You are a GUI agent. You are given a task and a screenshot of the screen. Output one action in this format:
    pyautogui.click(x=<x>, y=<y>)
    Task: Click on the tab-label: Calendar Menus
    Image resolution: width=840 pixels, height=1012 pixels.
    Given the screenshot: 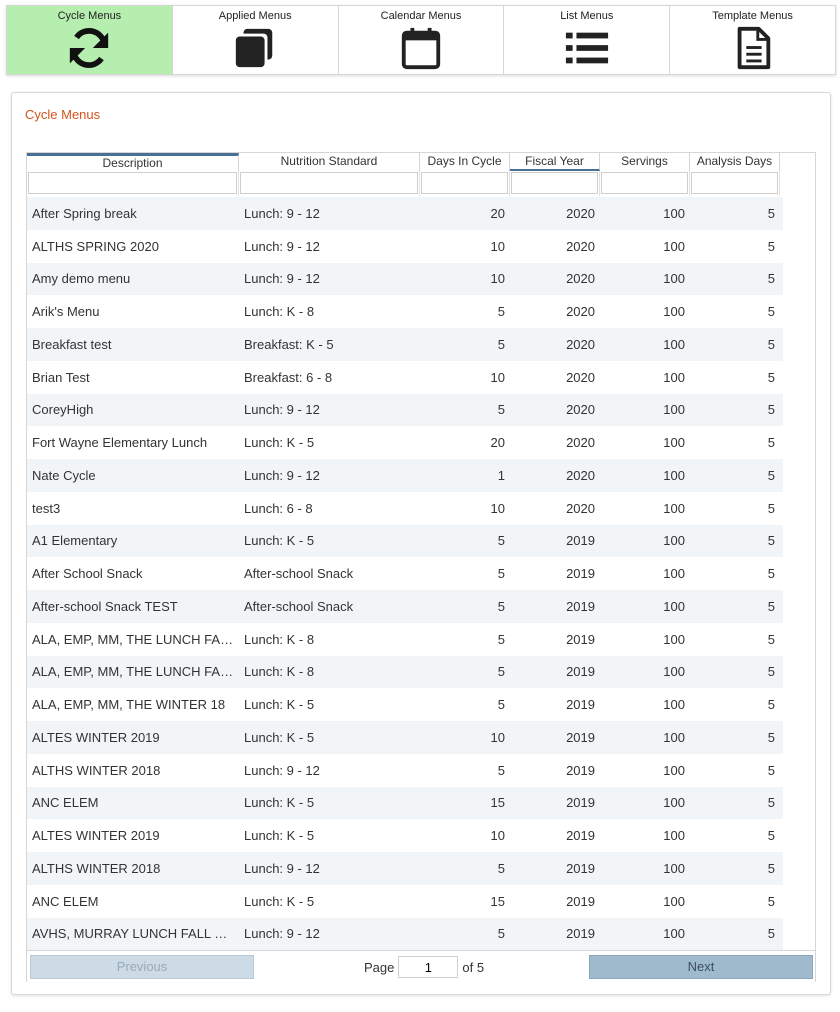 What is the action you would take?
    pyautogui.click(x=421, y=16)
    